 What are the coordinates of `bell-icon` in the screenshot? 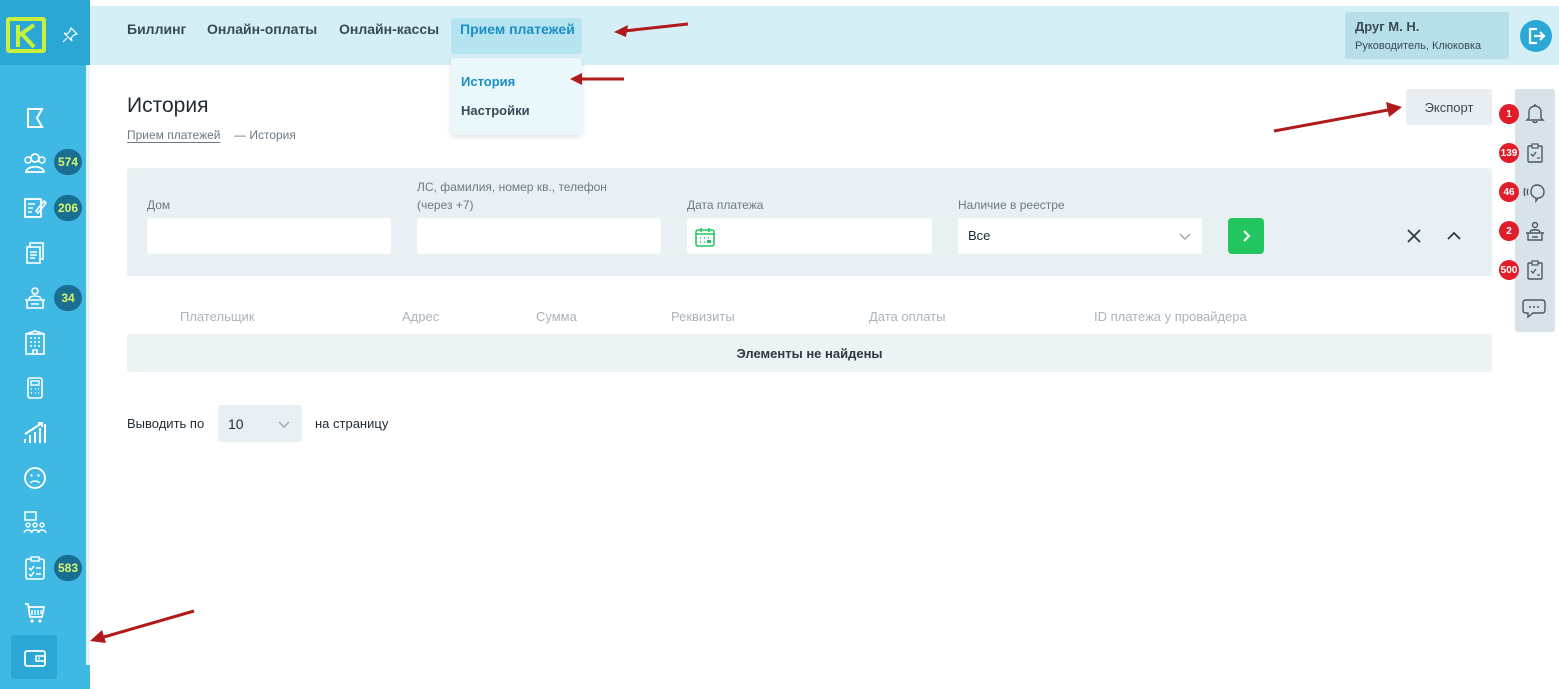 It's located at (1535, 113).